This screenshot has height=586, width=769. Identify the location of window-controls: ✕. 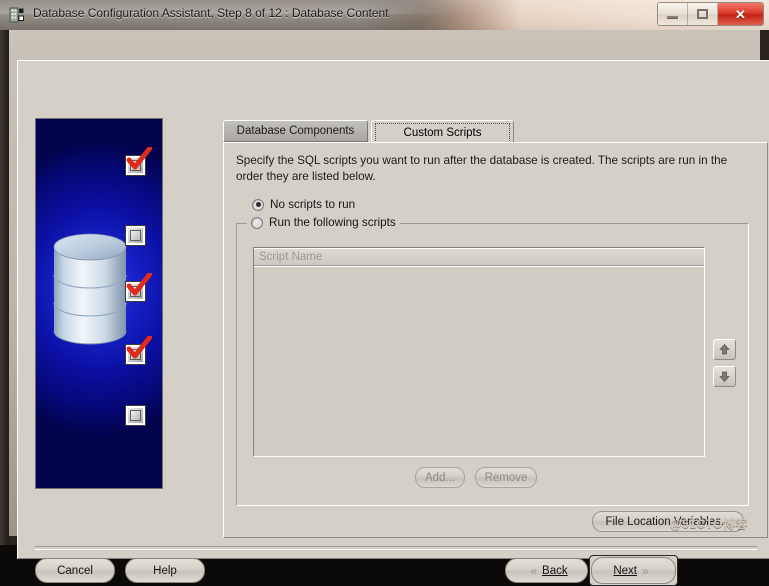
(710, 14).